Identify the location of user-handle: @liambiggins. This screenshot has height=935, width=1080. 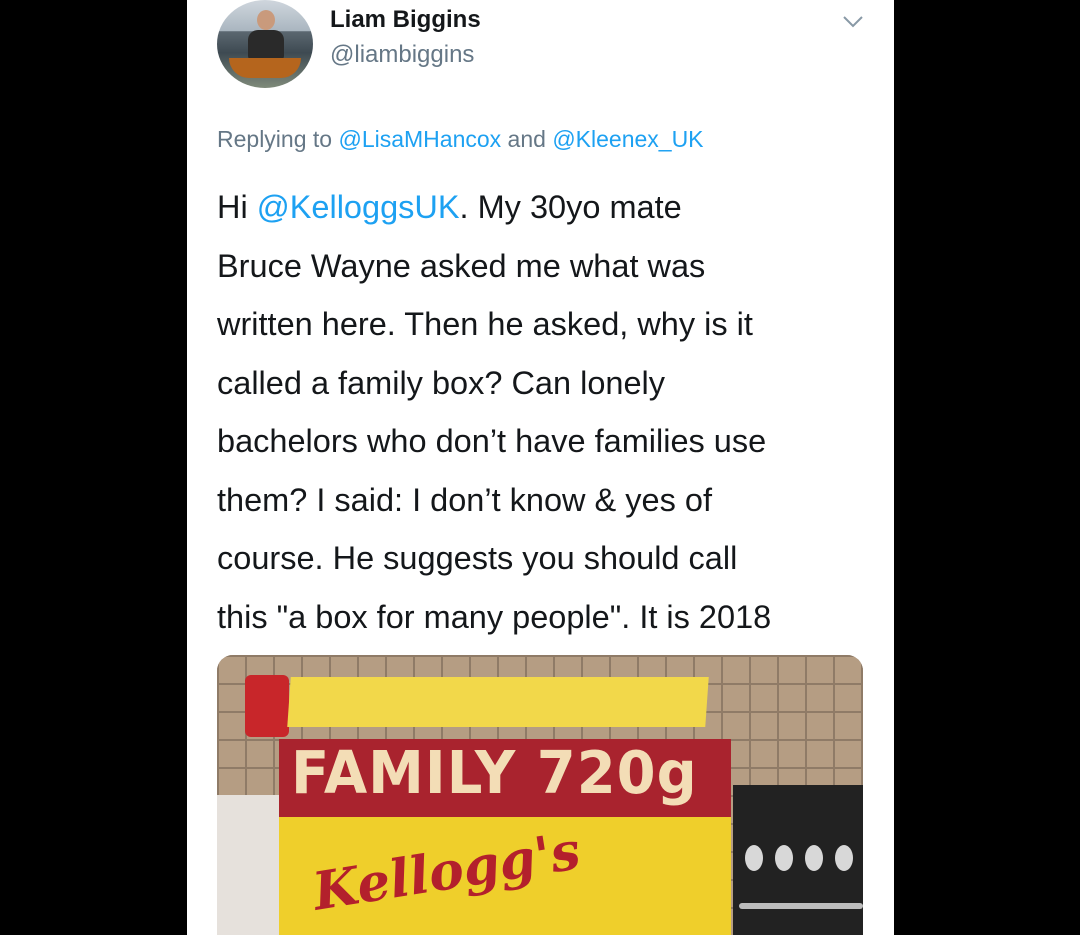
(402, 55).